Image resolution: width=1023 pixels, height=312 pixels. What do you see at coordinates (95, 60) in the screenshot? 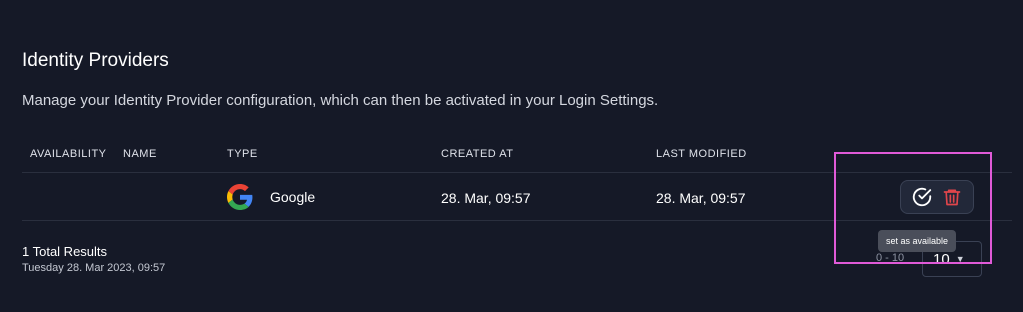
I see `page-title: Identity Providers` at bounding box center [95, 60].